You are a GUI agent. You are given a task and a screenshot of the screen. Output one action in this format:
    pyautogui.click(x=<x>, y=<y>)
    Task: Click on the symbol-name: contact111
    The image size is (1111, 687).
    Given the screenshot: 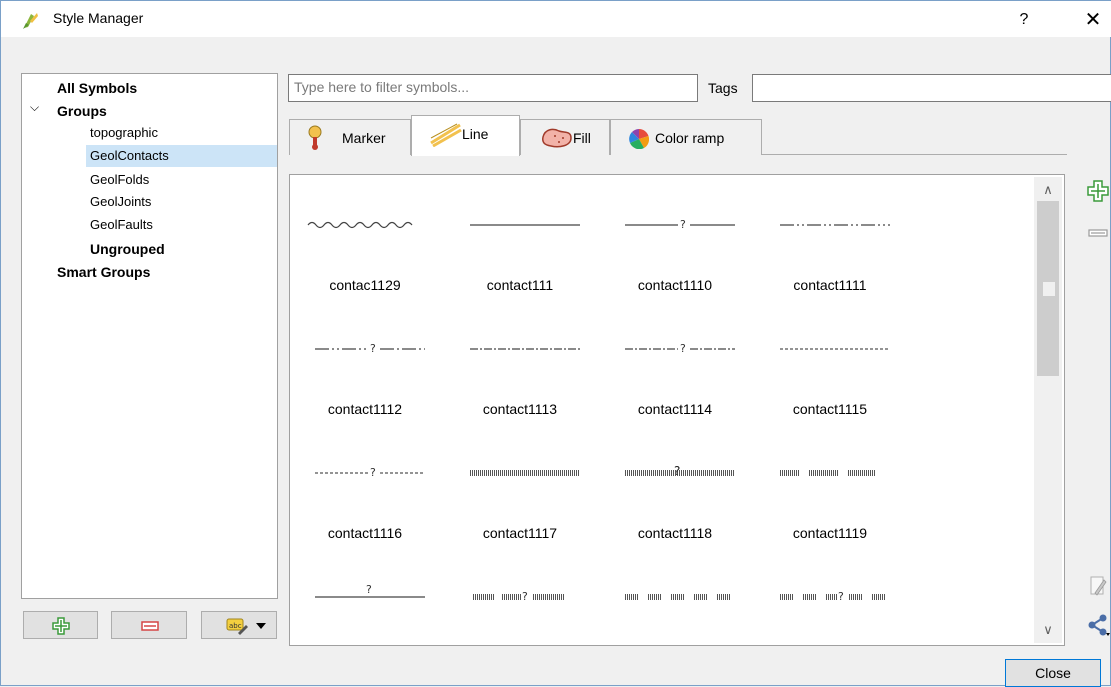 What is the action you would take?
    pyautogui.click(x=520, y=285)
    